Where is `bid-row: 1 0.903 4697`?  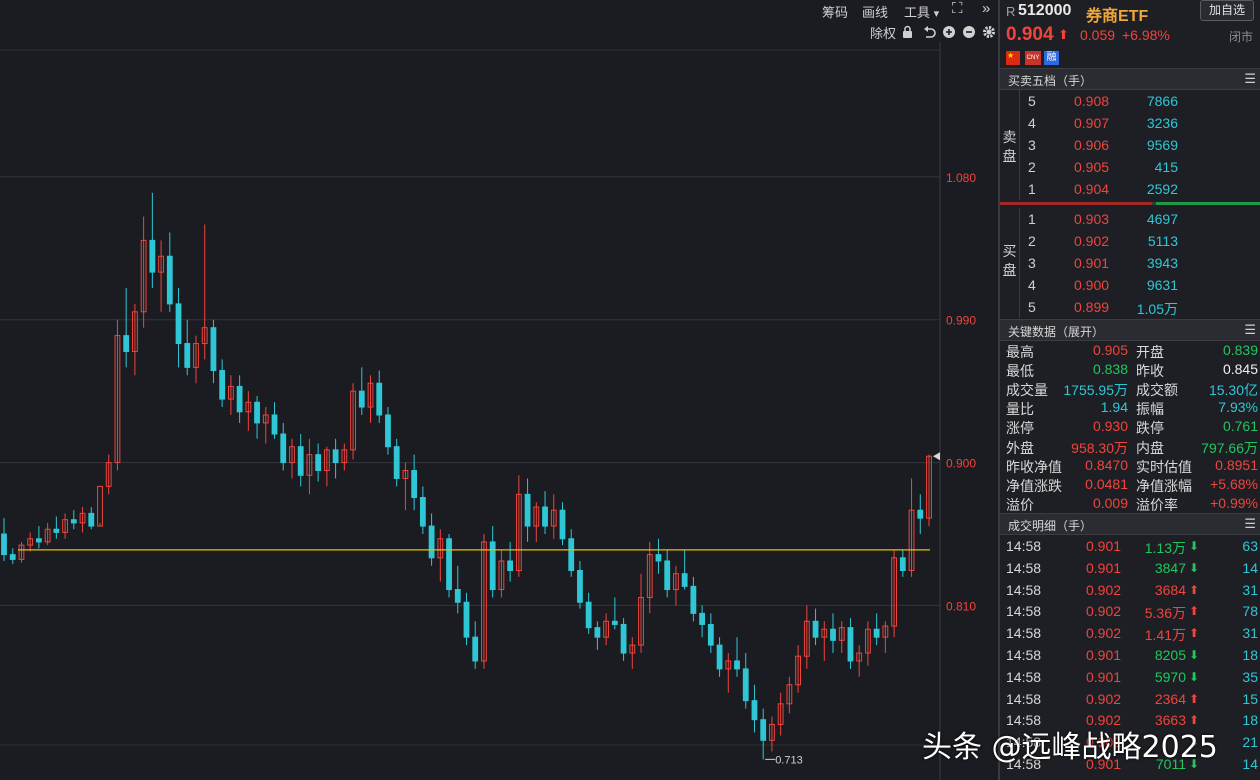
bid-row: 1 0.903 4697 is located at coordinates (1130, 219).